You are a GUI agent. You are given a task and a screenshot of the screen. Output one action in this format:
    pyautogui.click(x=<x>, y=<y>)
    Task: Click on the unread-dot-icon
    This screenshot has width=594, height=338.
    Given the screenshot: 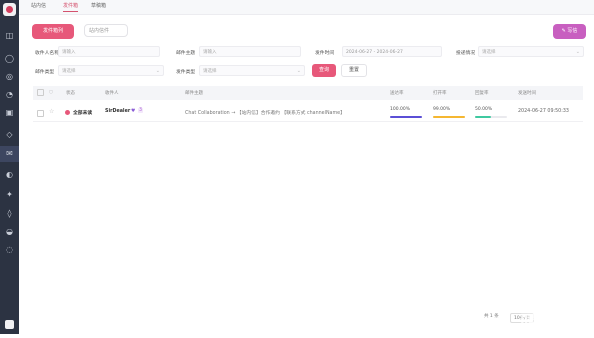 What is the action you would take?
    pyautogui.click(x=67, y=112)
    